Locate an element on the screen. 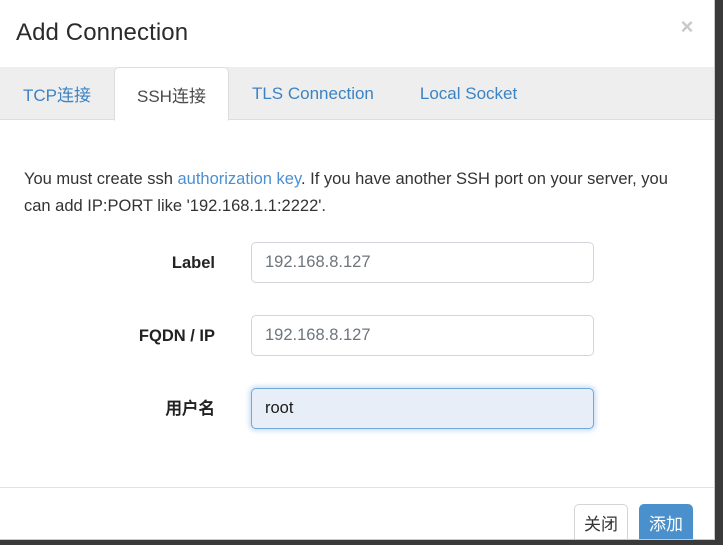 The image size is (723, 545). fqdn-ip-input is located at coordinates (422, 335).